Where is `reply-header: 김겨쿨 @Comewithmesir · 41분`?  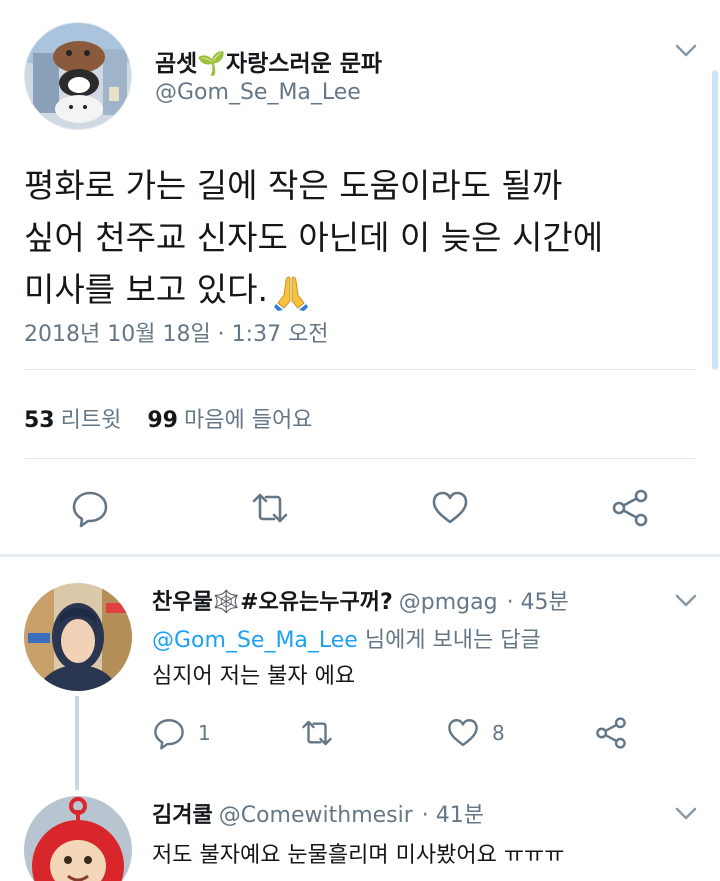 reply-header: 김겨쿨 @Comewithmesir · 41분 is located at coordinates (318, 813).